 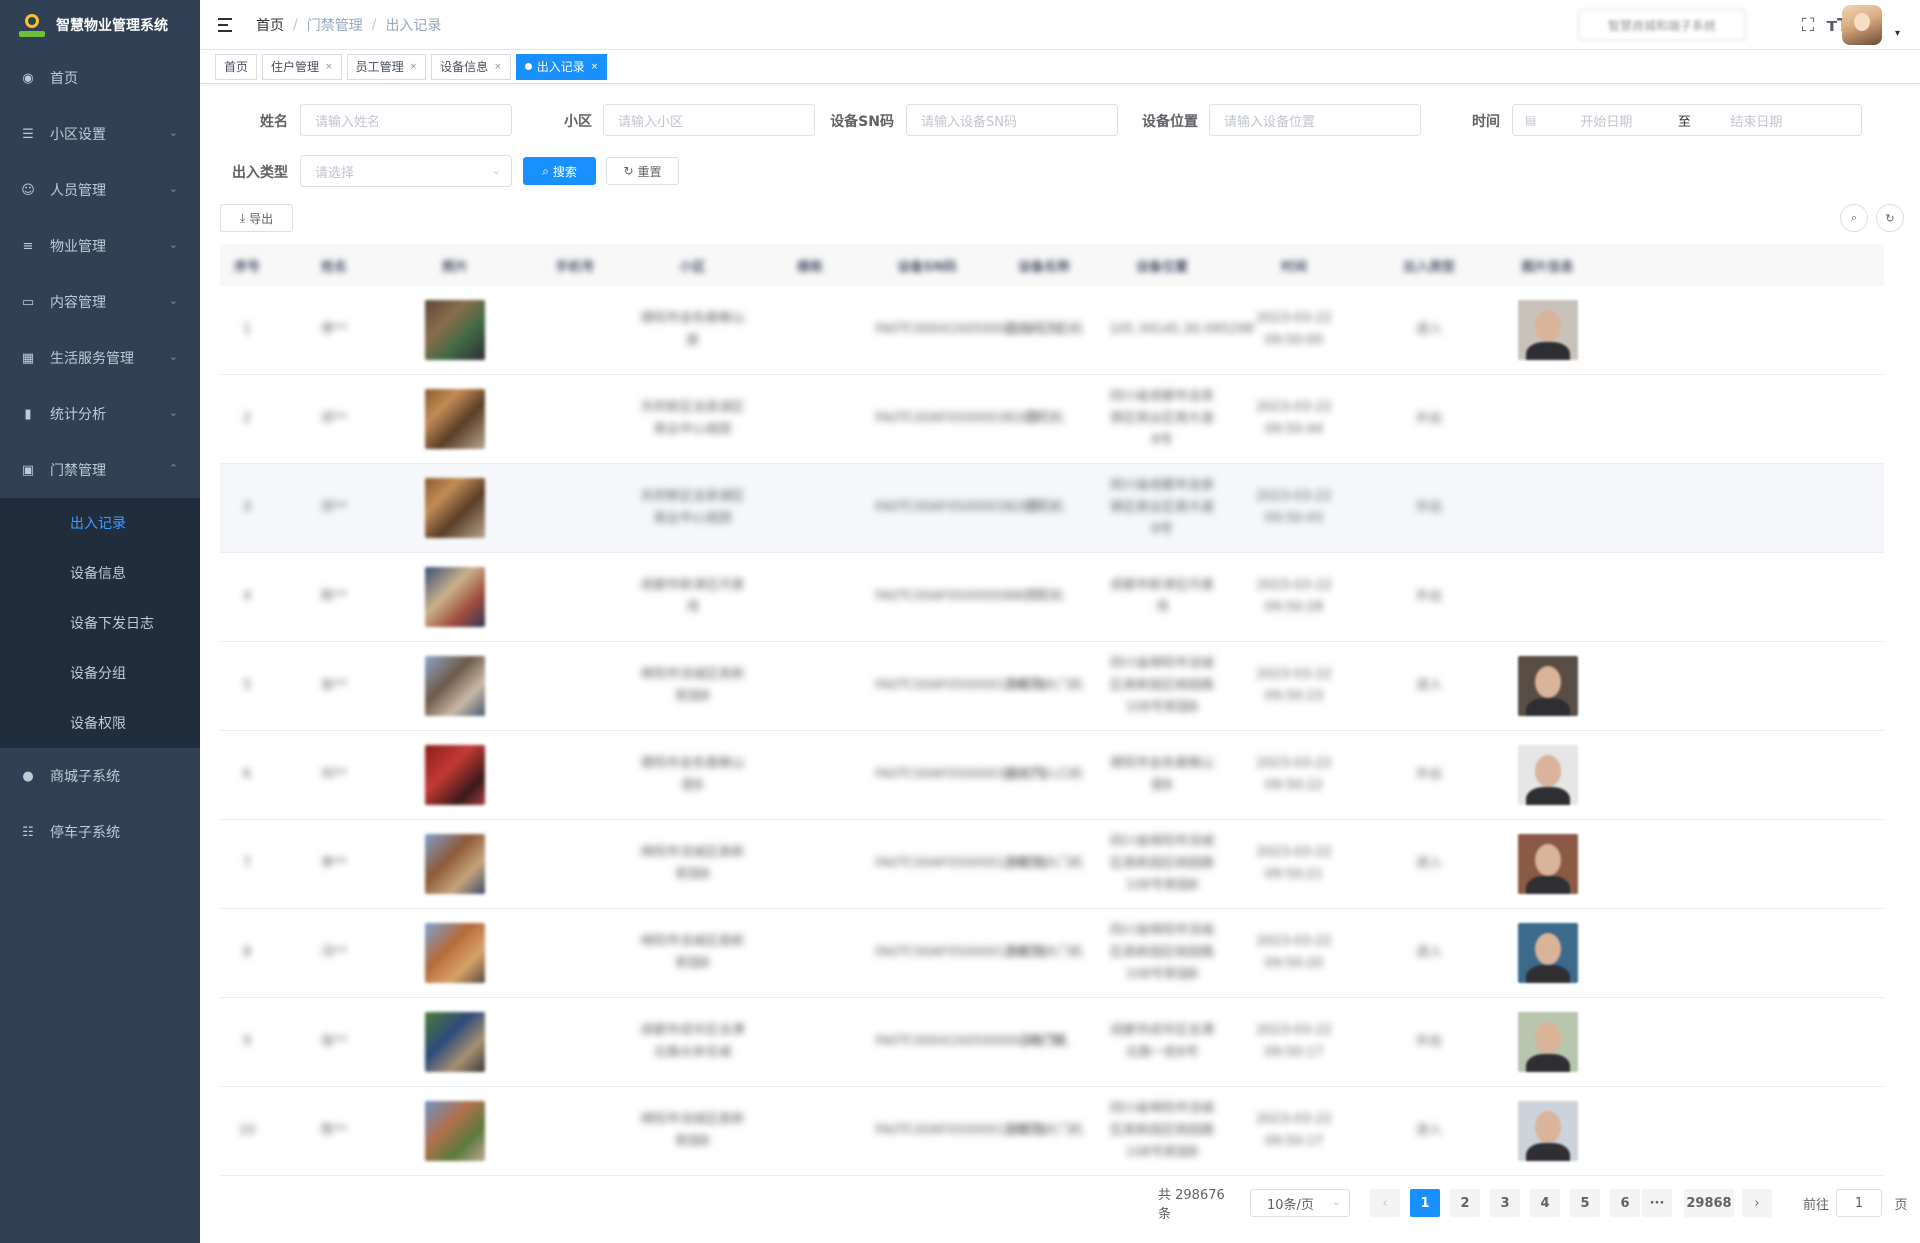 What do you see at coordinates (642, 171) in the screenshot?
I see `reset-button: ↻ 重置` at bounding box center [642, 171].